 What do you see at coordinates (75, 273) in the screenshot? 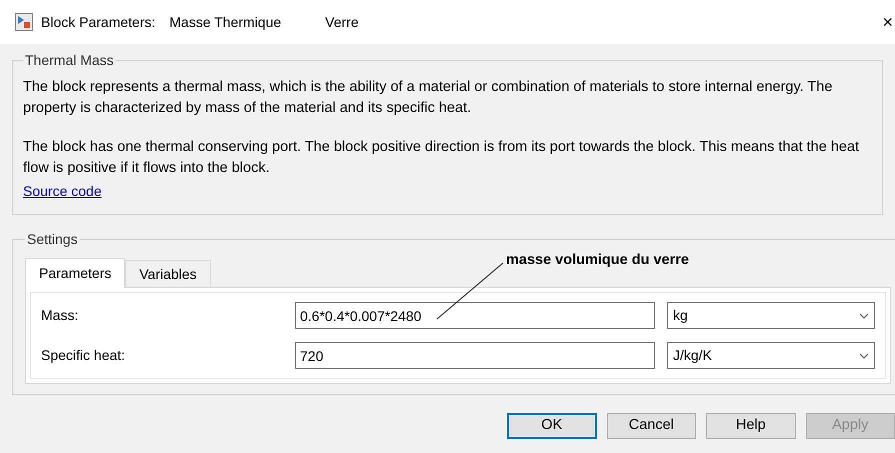
I see `tab: Parameters` at bounding box center [75, 273].